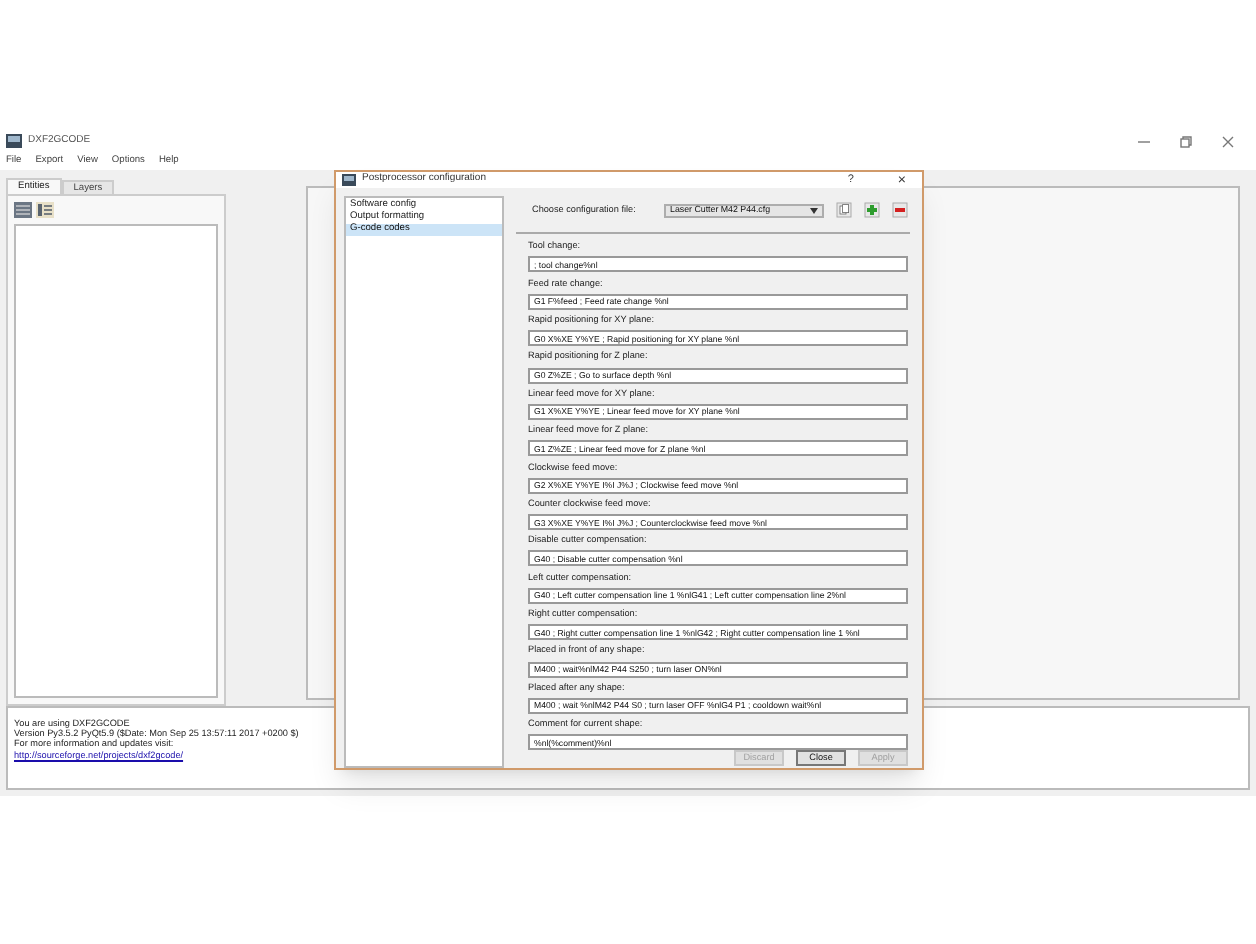 This screenshot has width=1256, height=944. Describe the element at coordinates (814, 210) in the screenshot. I see `caret-icon` at that location.